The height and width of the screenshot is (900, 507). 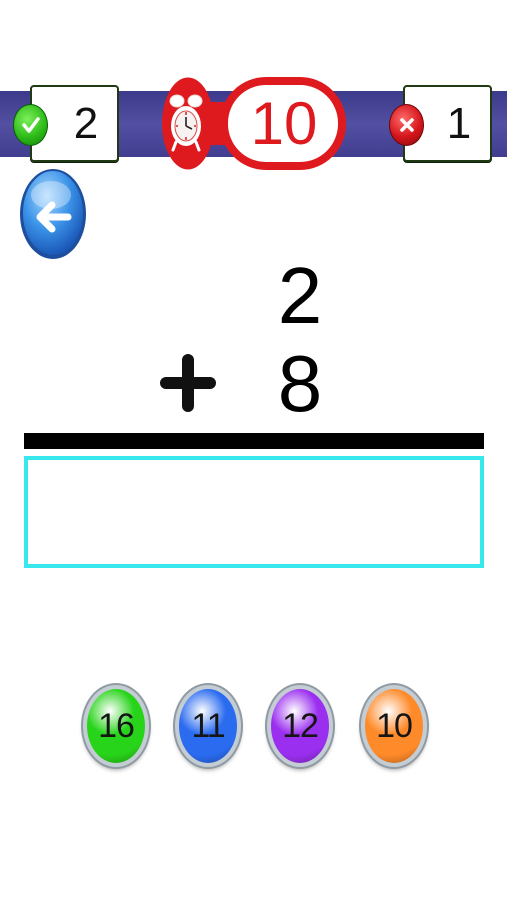 I want to click on answer-field, so click(x=254, y=512).